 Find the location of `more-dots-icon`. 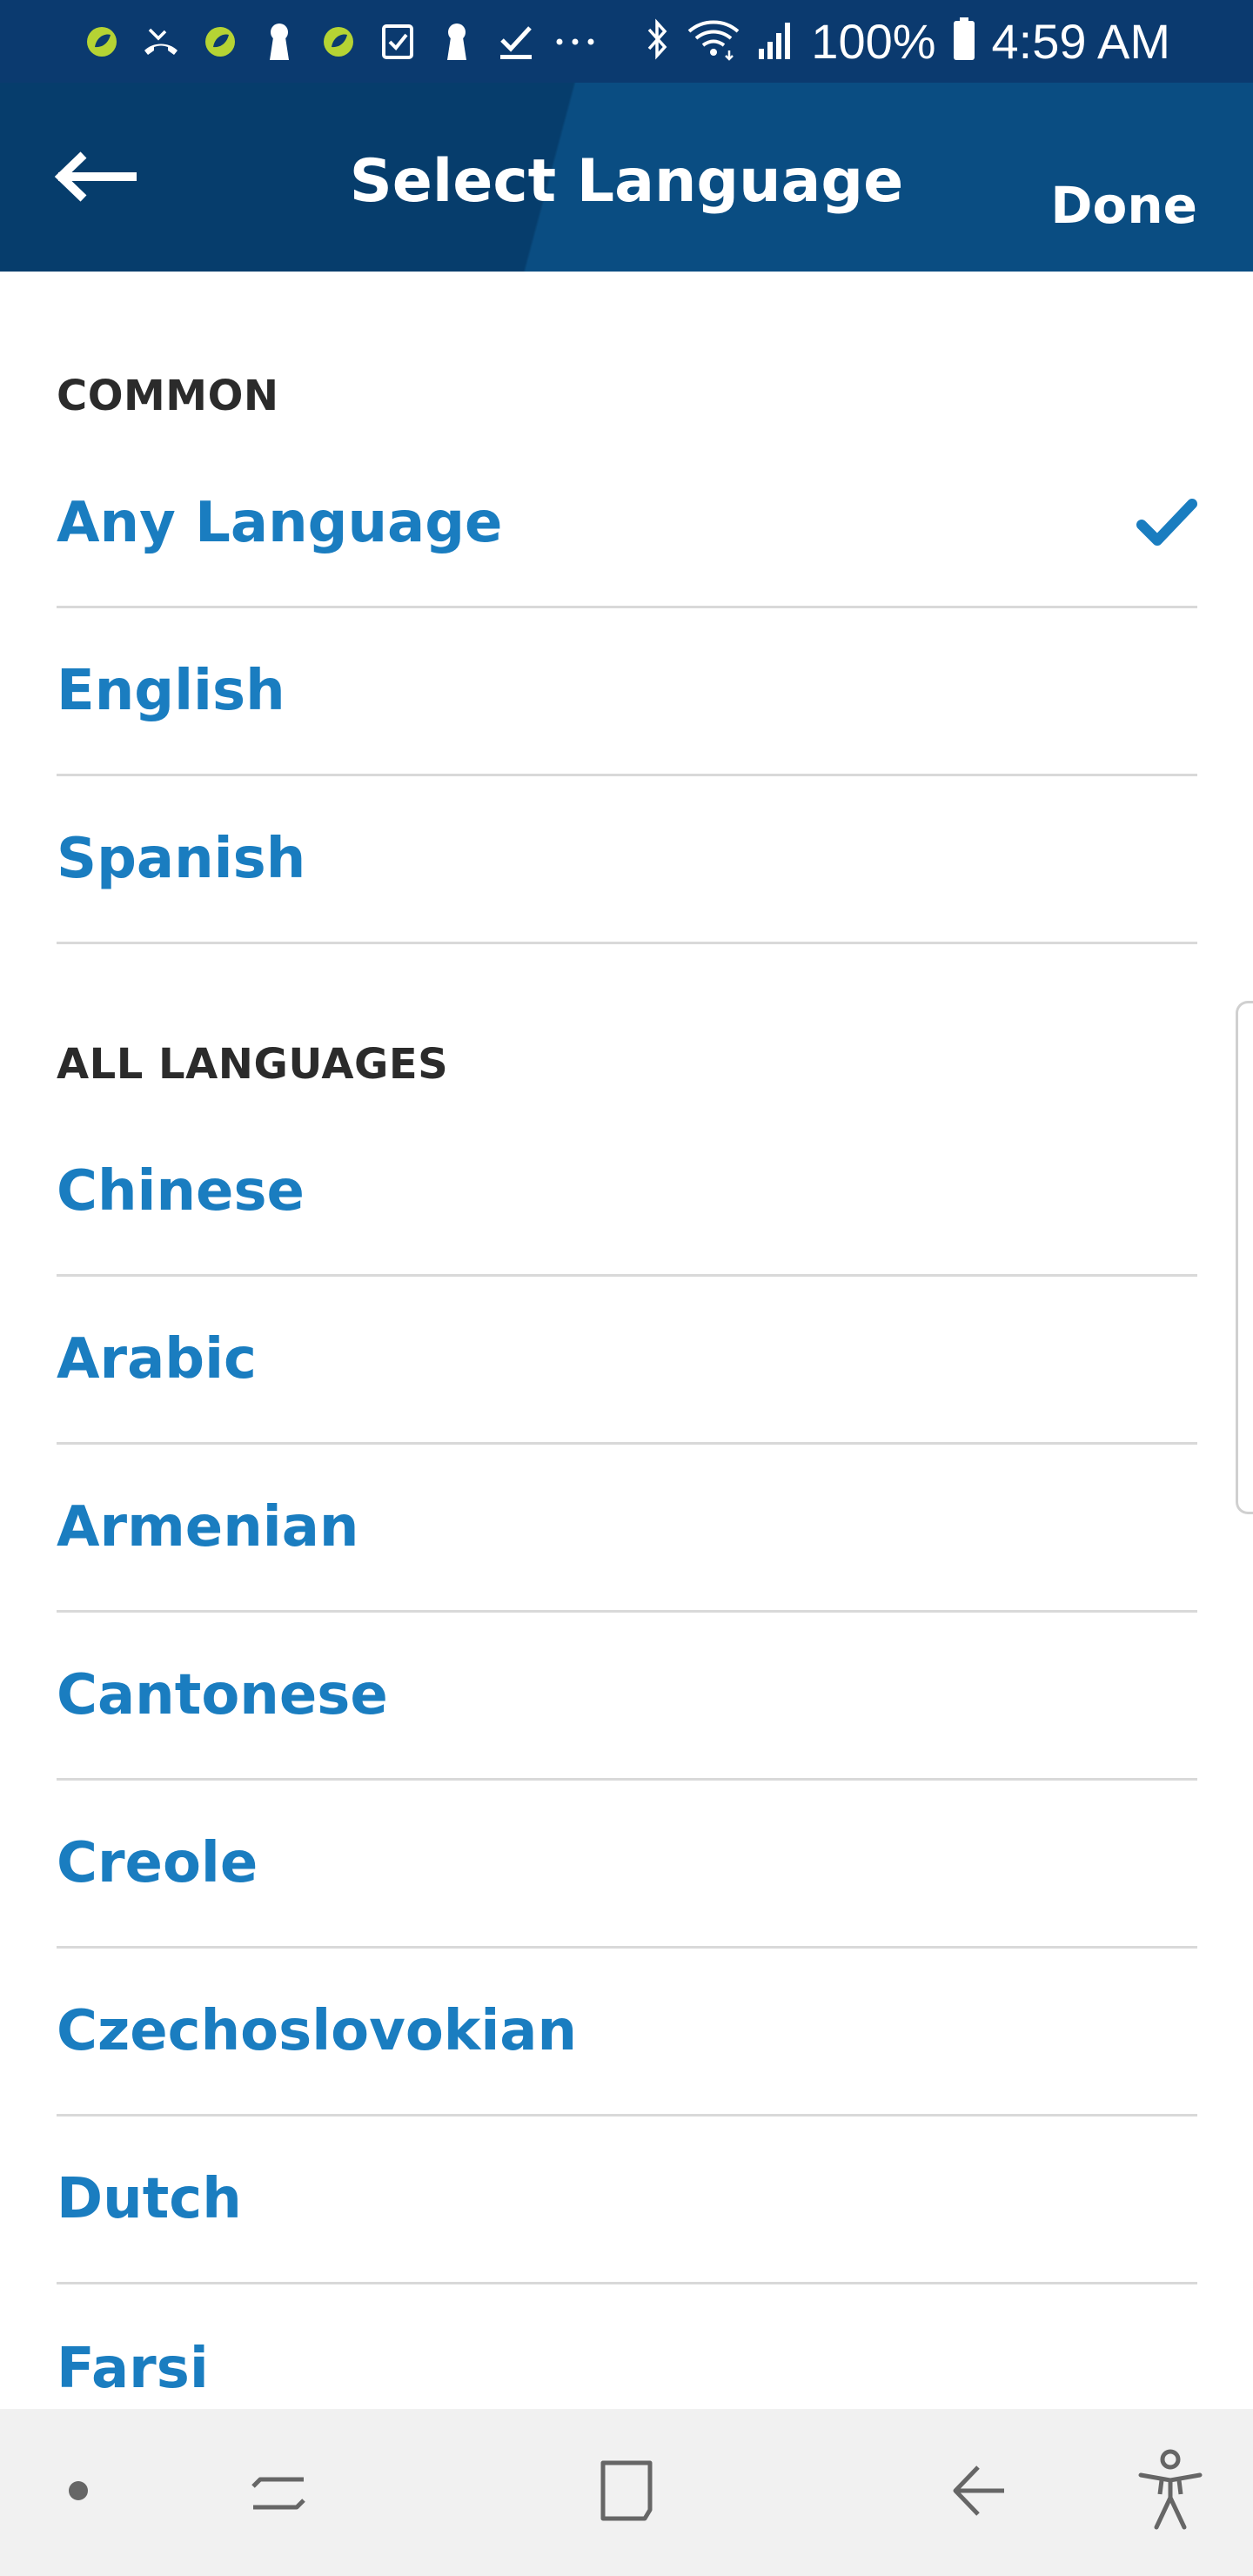

more-dots-icon is located at coordinates (575, 42).